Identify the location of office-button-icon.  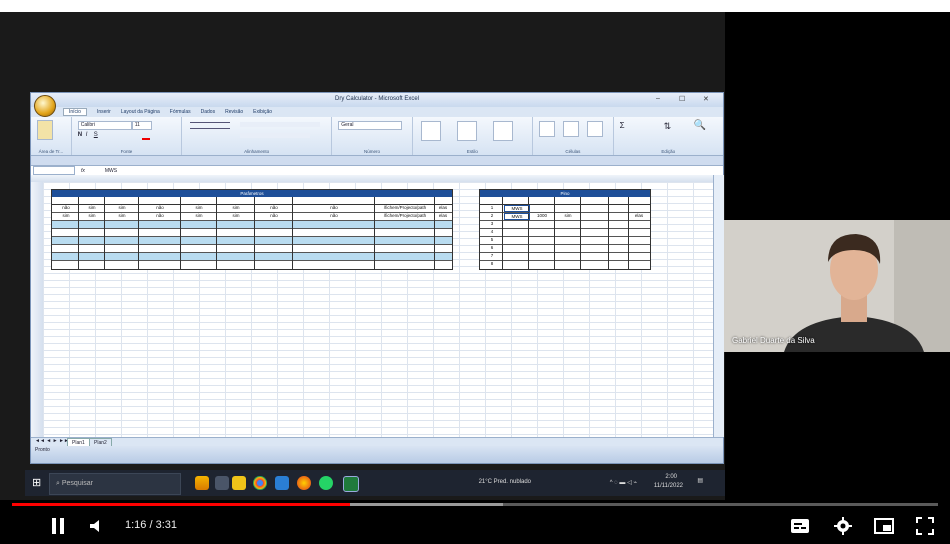
(45, 106).